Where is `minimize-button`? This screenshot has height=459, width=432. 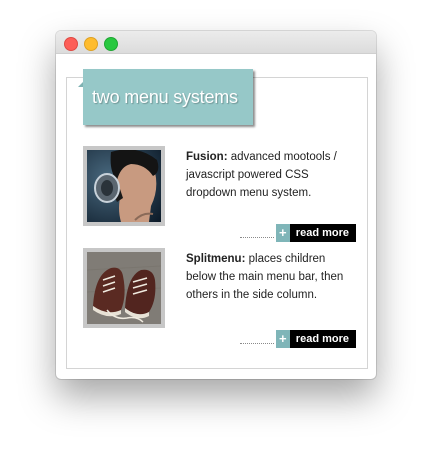
minimize-button is located at coordinates (91, 44).